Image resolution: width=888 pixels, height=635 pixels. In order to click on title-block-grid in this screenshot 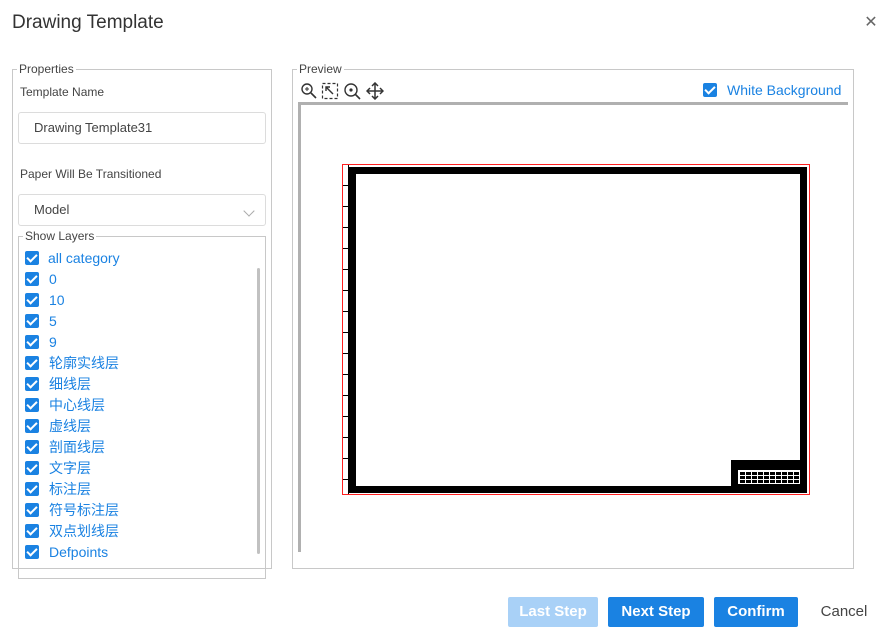, I will do `click(769, 477)`.